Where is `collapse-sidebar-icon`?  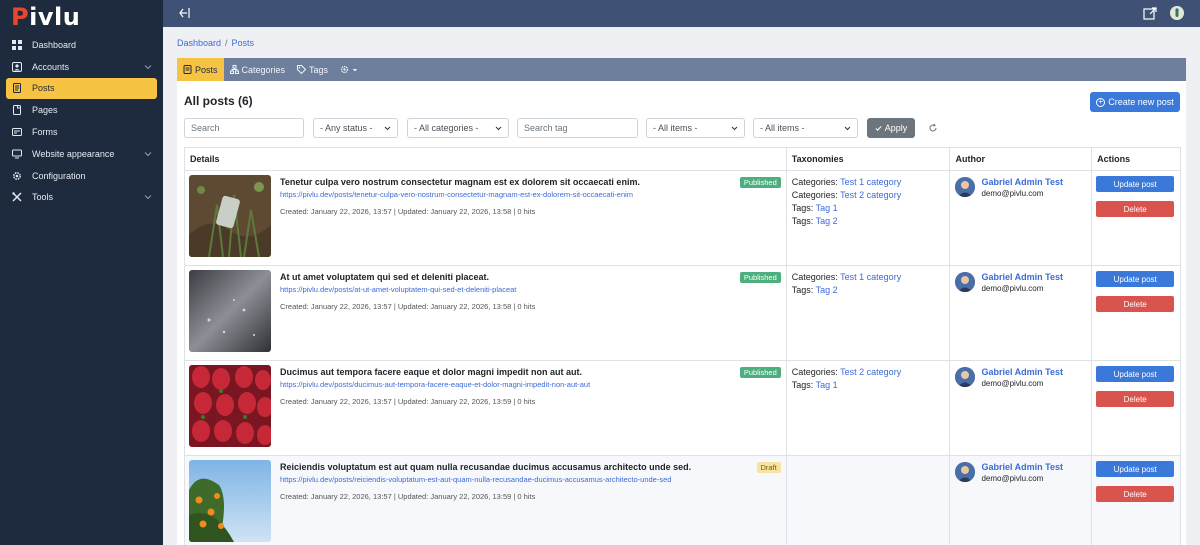
collapse-sidebar-icon is located at coordinates (185, 13).